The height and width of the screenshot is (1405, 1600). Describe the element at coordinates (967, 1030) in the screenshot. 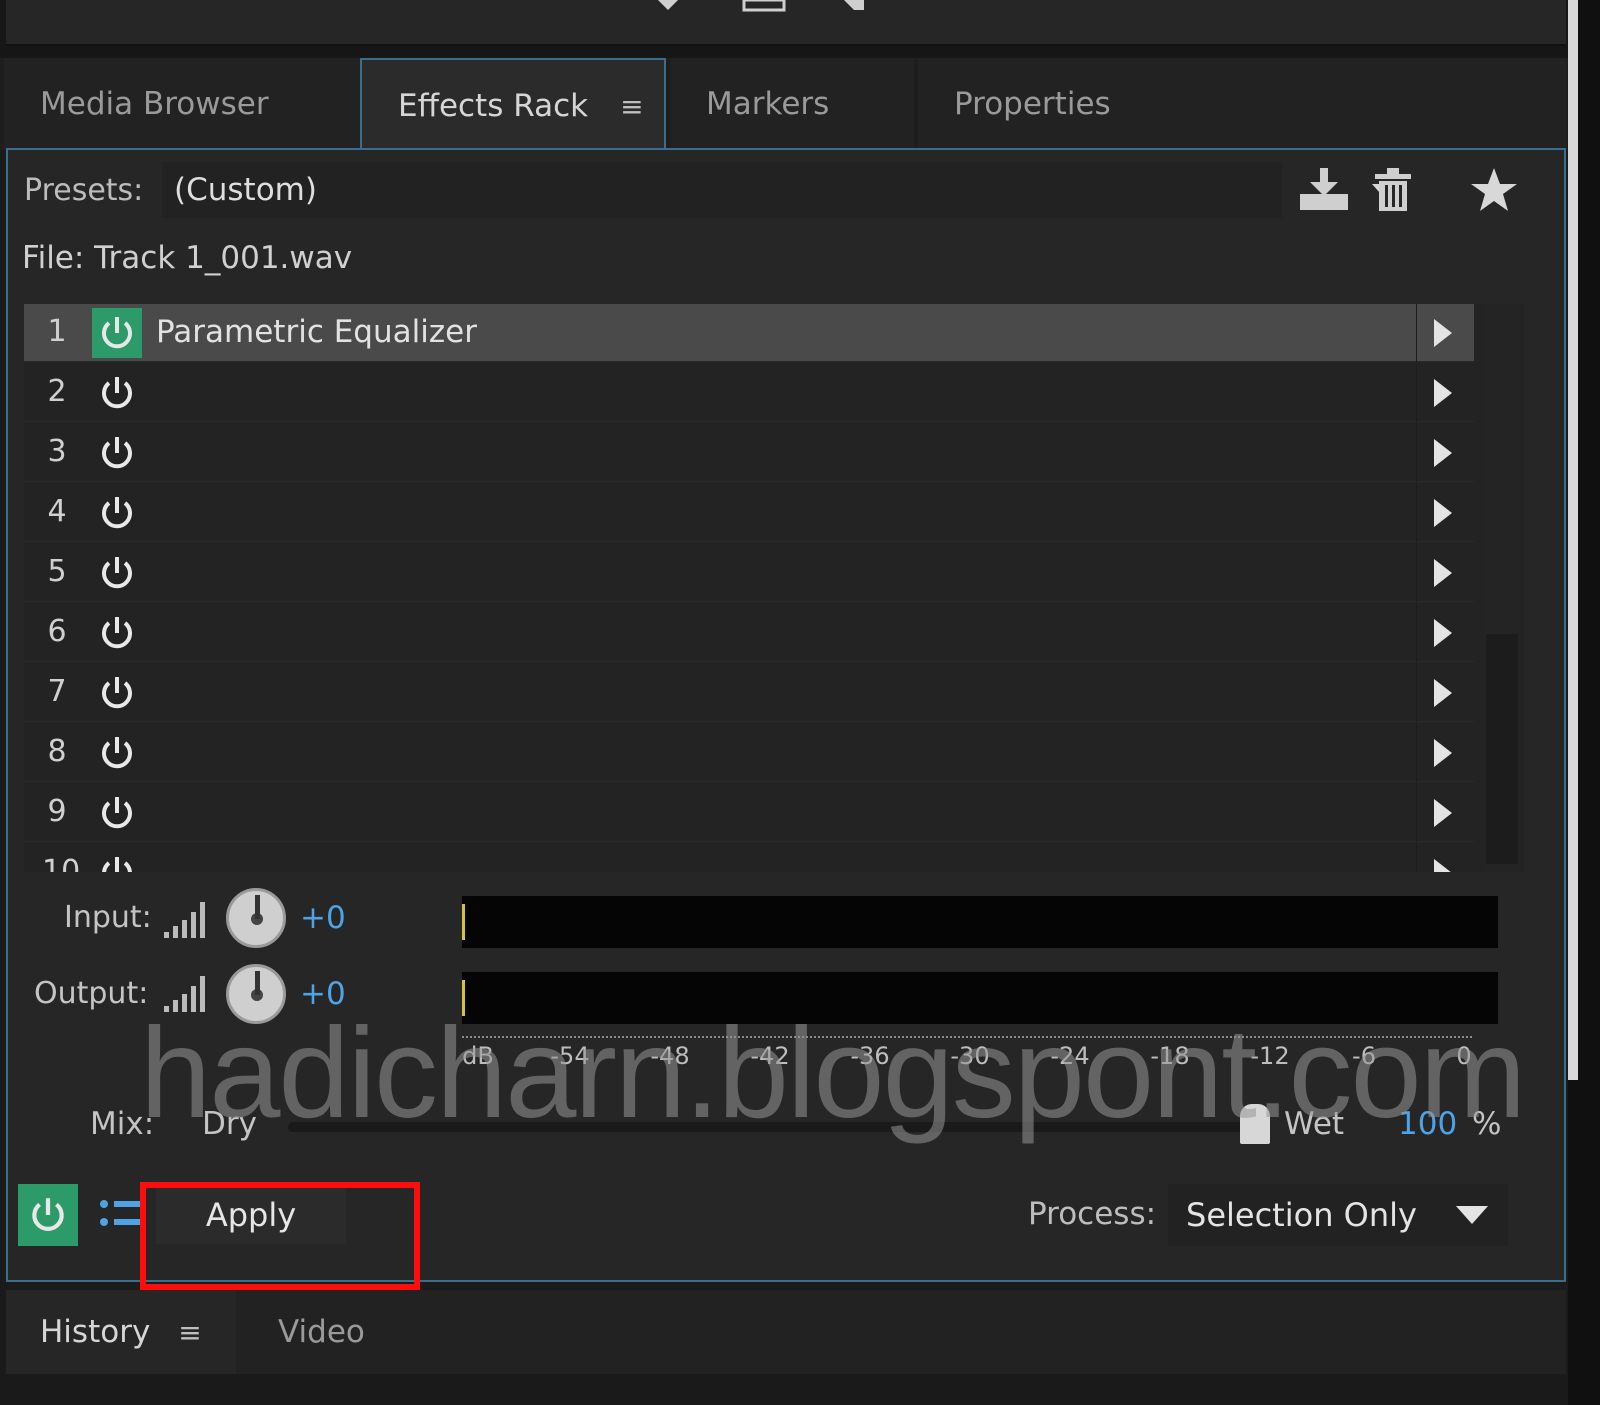

I see `db-scale` at that location.